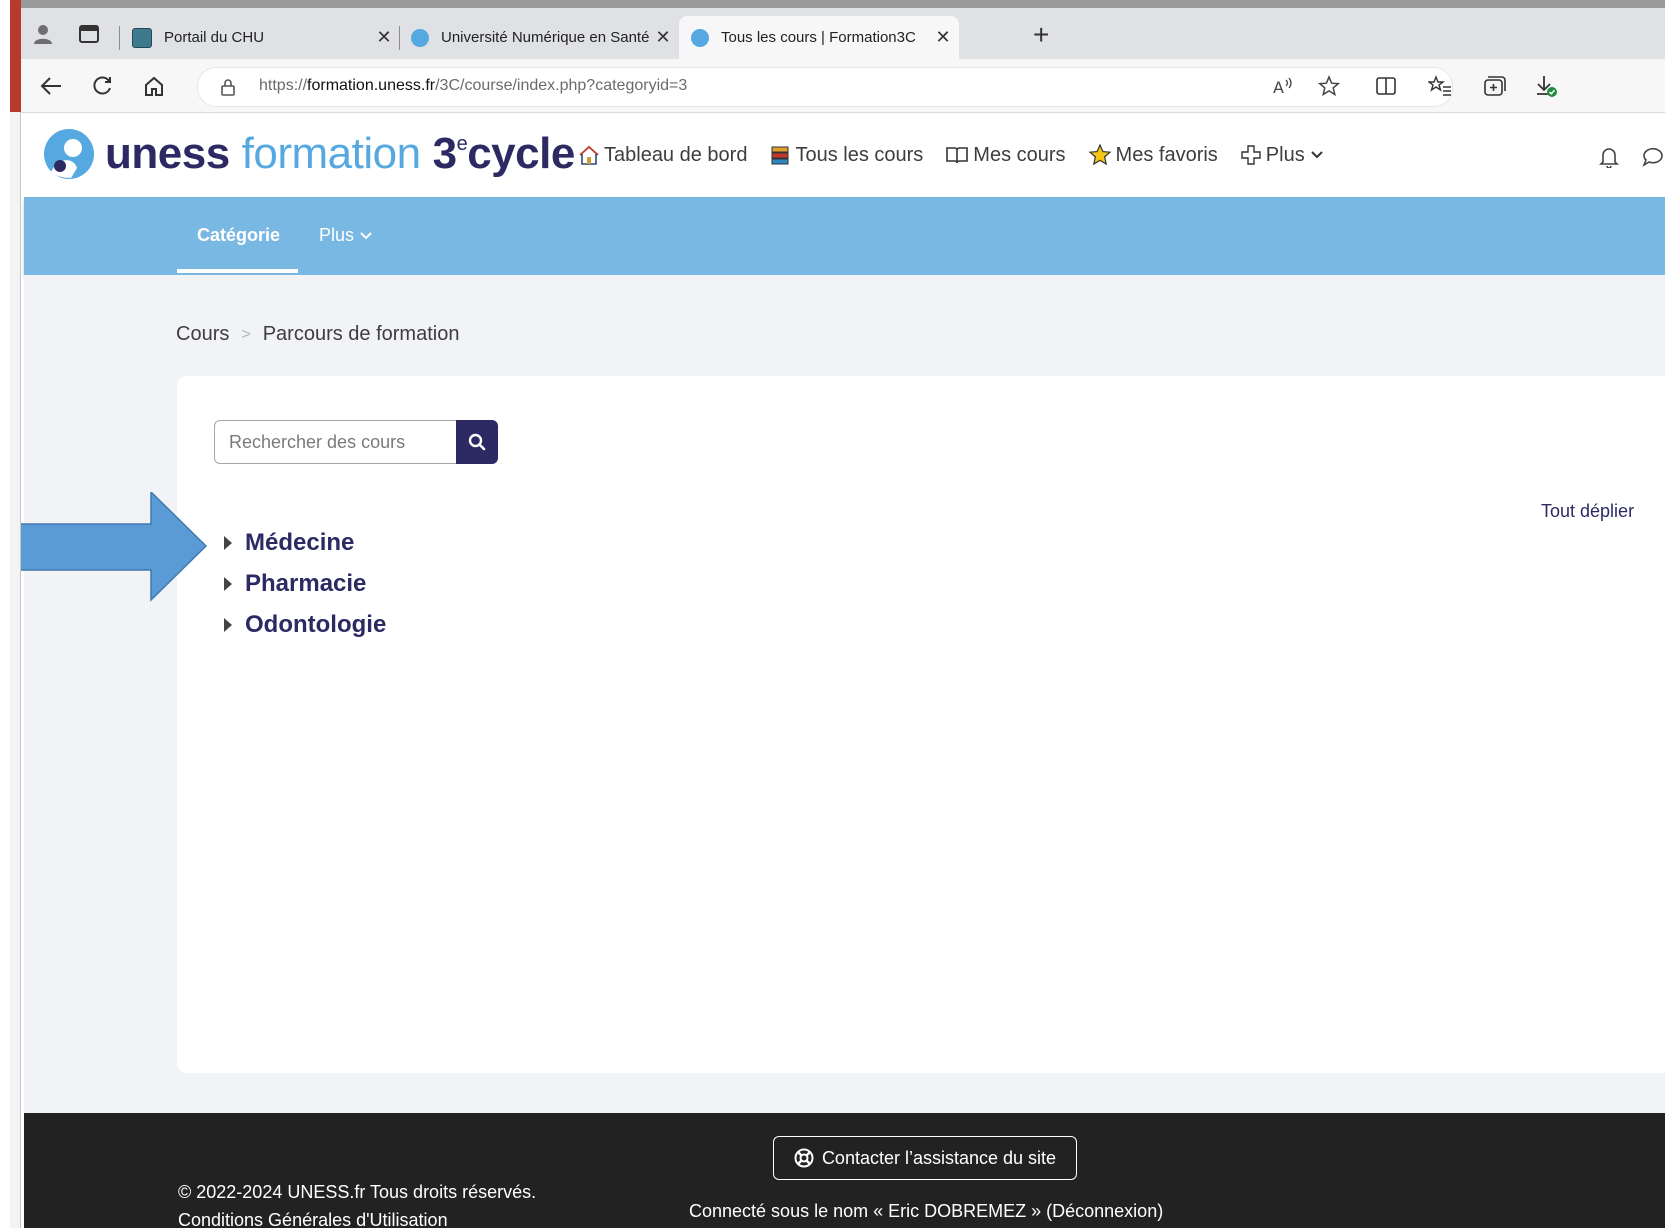 The height and width of the screenshot is (1228, 1665). Describe the element at coordinates (561, 85) in the screenshot. I see `url-path: /3C/course/index.php?categoryid=3` at that location.